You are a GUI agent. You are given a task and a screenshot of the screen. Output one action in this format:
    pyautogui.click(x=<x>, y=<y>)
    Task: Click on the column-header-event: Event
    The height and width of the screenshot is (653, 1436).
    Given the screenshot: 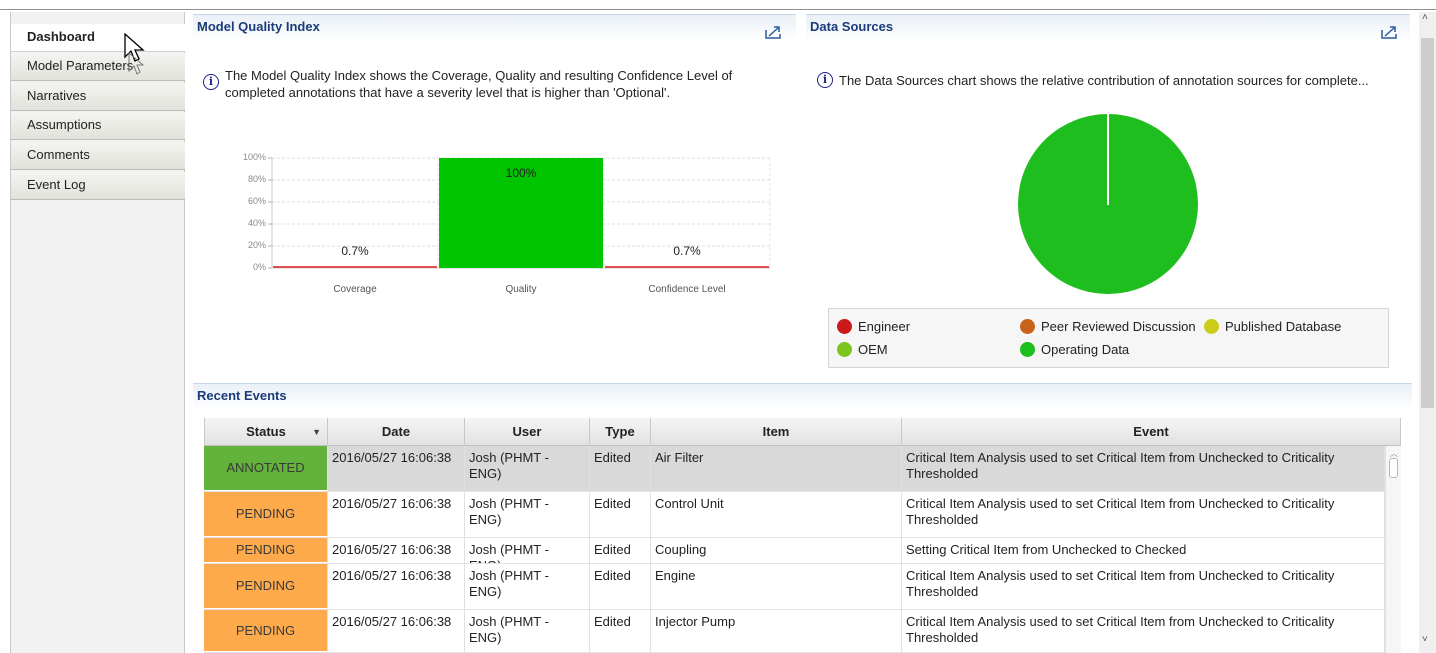 What is the action you would take?
    pyautogui.click(x=1151, y=432)
    